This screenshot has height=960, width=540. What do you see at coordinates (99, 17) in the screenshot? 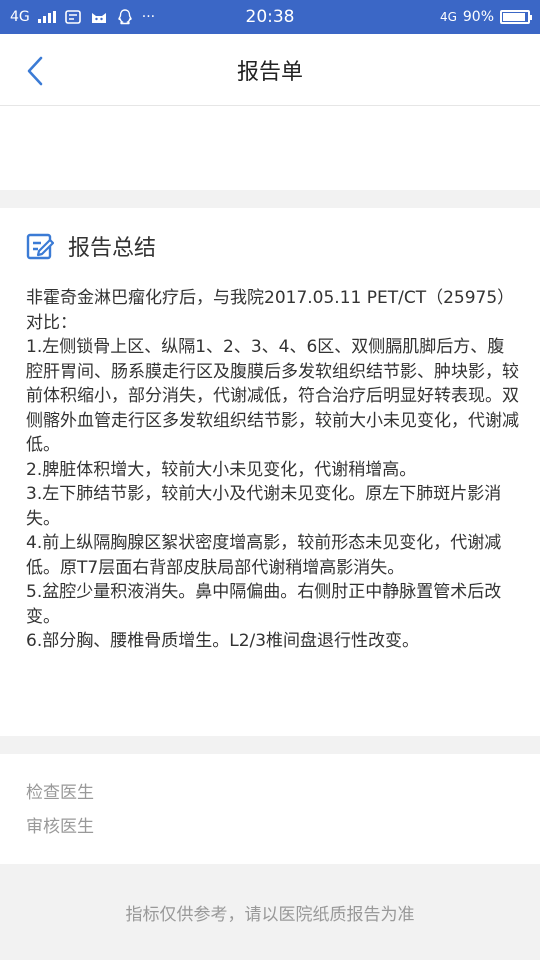
I see `cat-app-icon` at bounding box center [99, 17].